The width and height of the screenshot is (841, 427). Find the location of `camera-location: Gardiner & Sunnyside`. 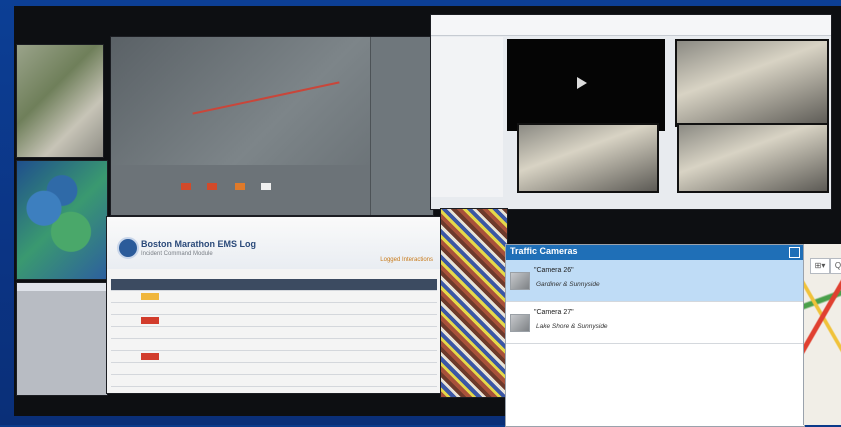

camera-location: Gardiner & Sunnyside is located at coordinates (568, 284).